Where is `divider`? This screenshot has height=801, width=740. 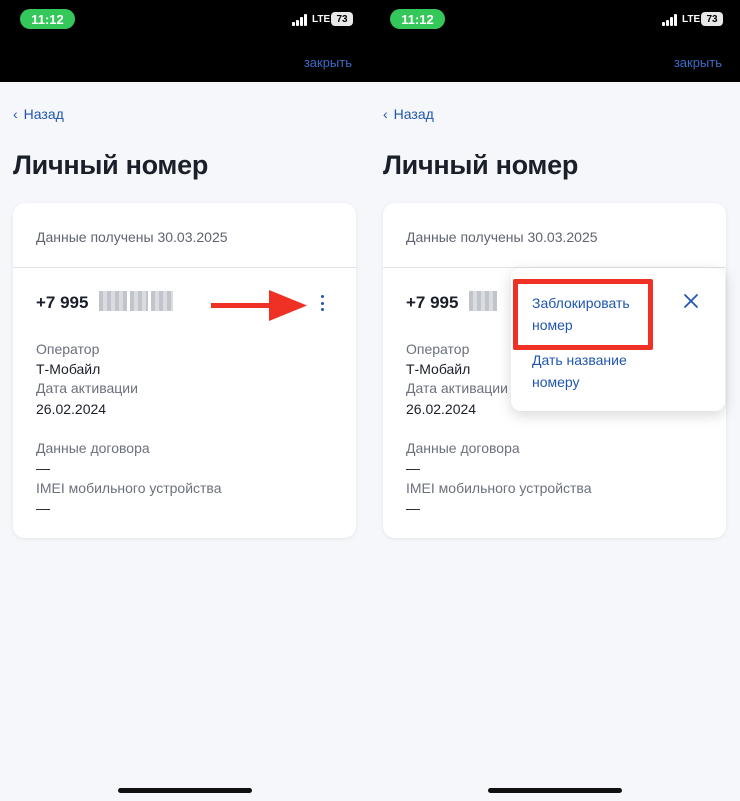 divider is located at coordinates (184, 267).